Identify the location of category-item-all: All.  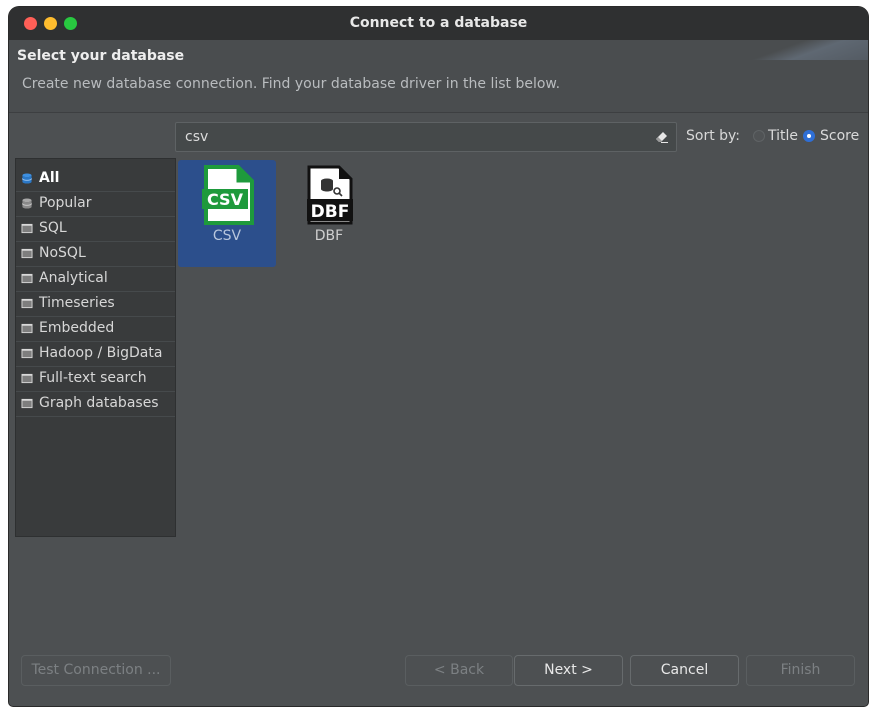
(95, 179).